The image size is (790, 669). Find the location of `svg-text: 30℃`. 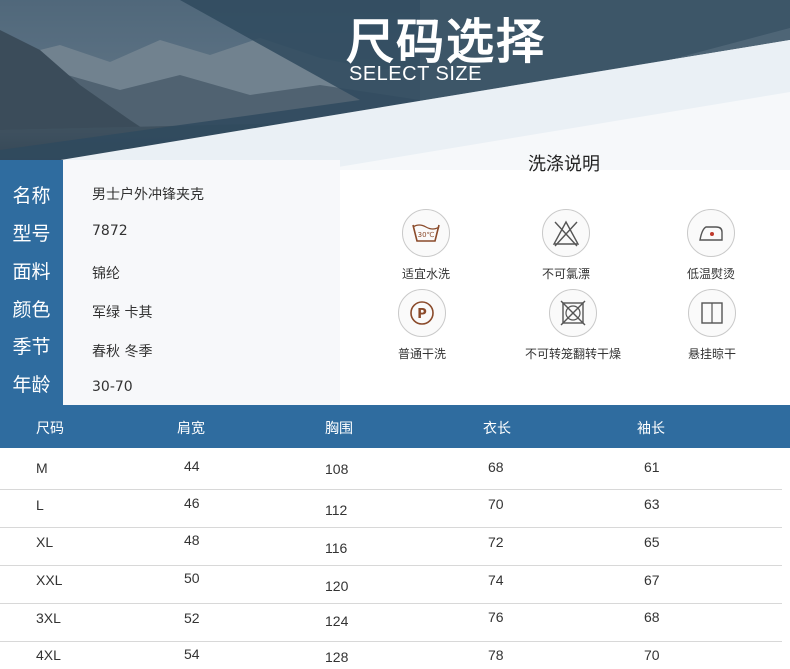

svg-text: 30℃ is located at coordinates (426, 235).